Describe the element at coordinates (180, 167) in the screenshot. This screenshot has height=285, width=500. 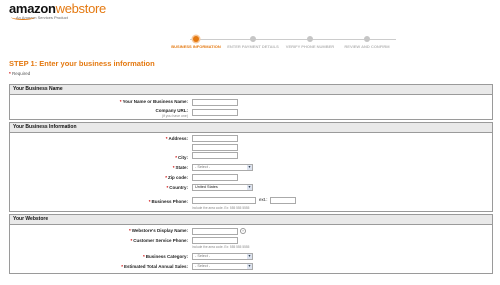
I see `state-label: *State:` at that location.